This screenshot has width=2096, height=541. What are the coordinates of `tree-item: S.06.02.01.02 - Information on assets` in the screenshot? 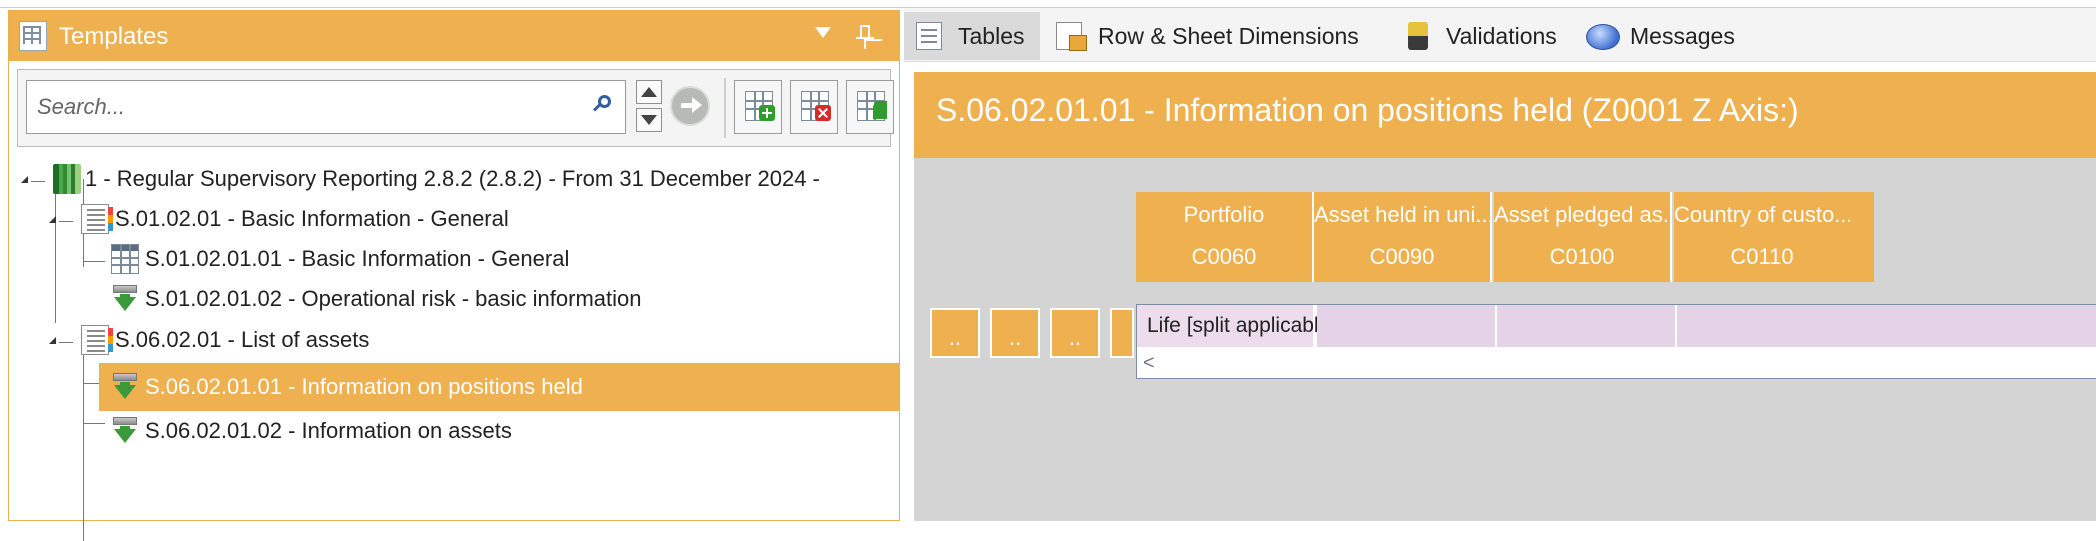 It's located at (454, 431).